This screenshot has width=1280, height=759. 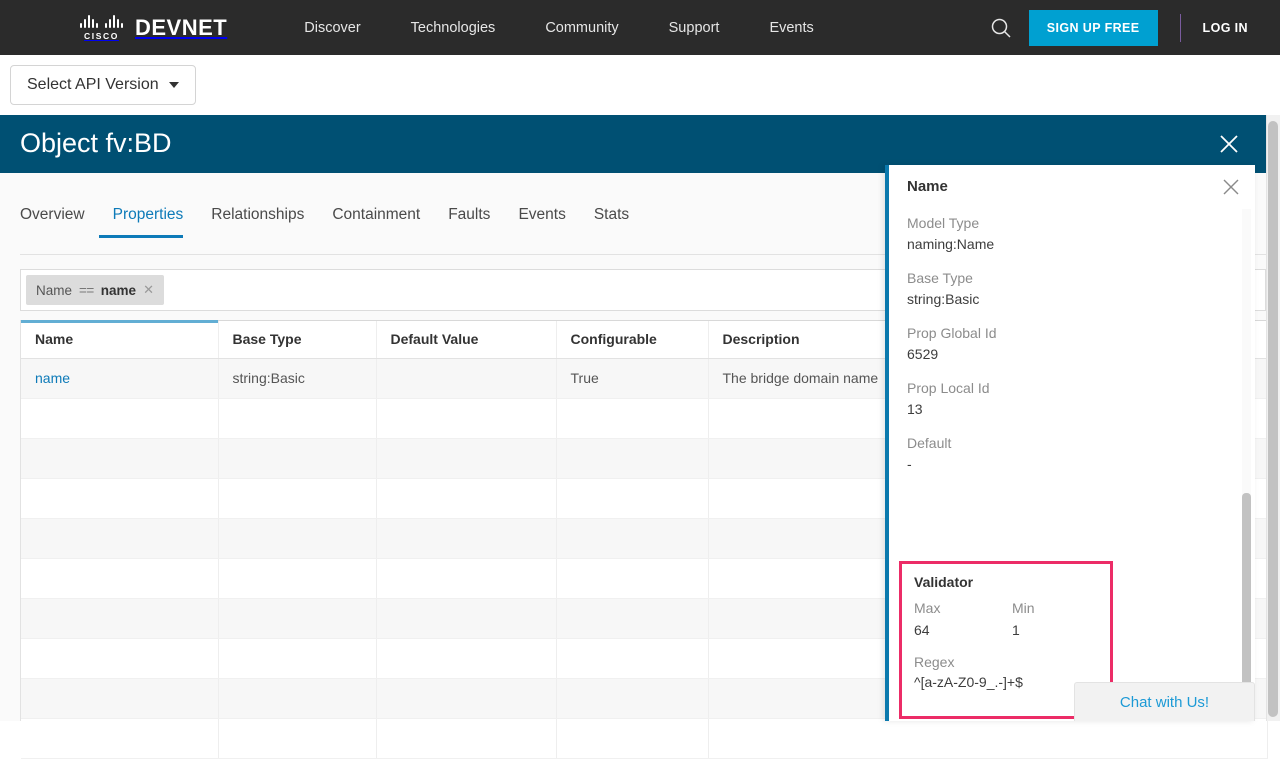 I want to click on api-version-bar: Select API Version, so click(x=640, y=85).